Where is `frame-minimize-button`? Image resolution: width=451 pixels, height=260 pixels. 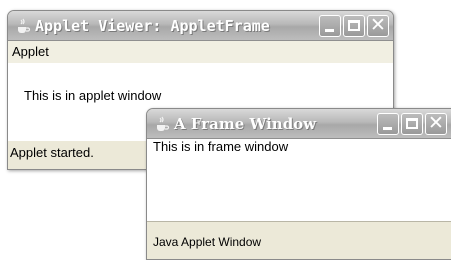
frame-minimize-button is located at coordinates (388, 124).